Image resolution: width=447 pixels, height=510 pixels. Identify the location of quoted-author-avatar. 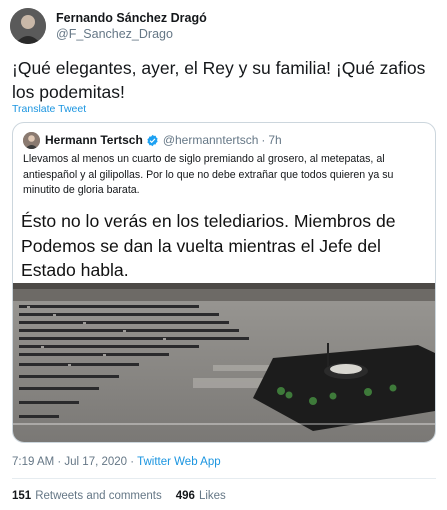
(31, 140).